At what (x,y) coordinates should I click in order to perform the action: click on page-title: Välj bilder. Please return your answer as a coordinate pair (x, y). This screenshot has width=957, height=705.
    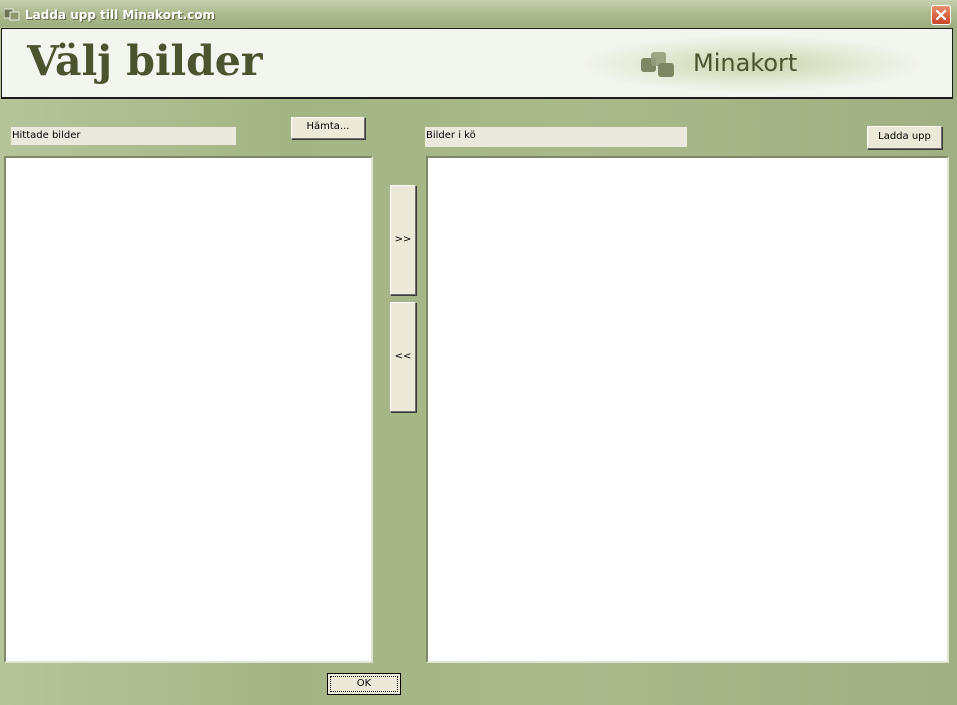
    Looking at the image, I should click on (145, 61).